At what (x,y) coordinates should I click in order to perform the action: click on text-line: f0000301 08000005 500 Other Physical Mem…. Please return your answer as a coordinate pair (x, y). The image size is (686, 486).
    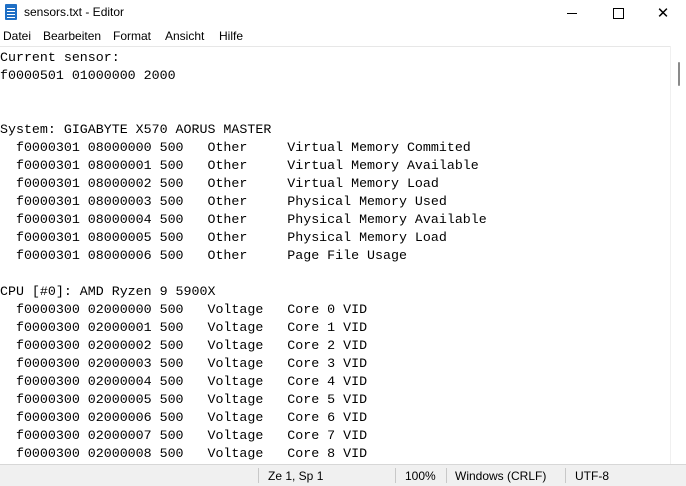
    Looking at the image, I should click on (223, 237).